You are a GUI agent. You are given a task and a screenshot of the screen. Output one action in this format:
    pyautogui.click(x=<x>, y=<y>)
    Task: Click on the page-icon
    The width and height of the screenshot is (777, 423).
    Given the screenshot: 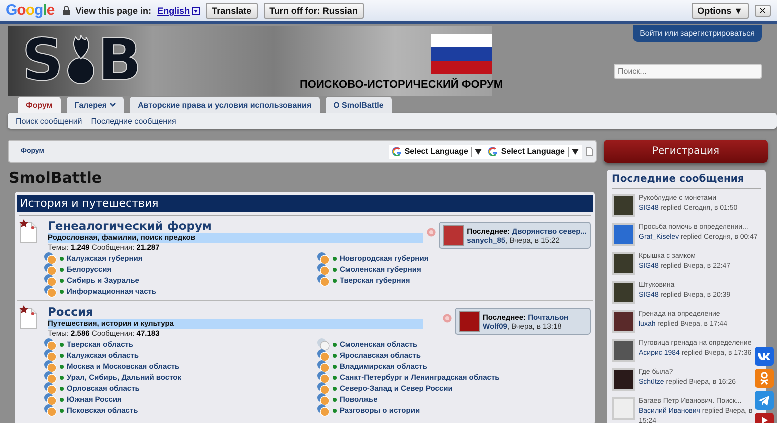 What is the action you would take?
    pyautogui.click(x=589, y=151)
    